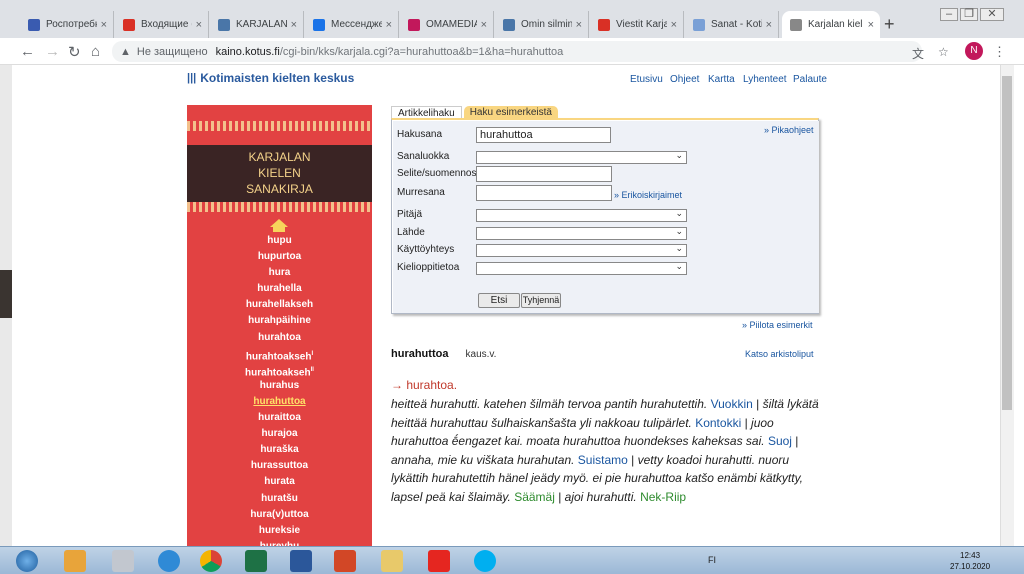 This screenshot has width=1024, height=574. I want to click on sidebar-word-link: hurahpäihine, so click(279, 321).